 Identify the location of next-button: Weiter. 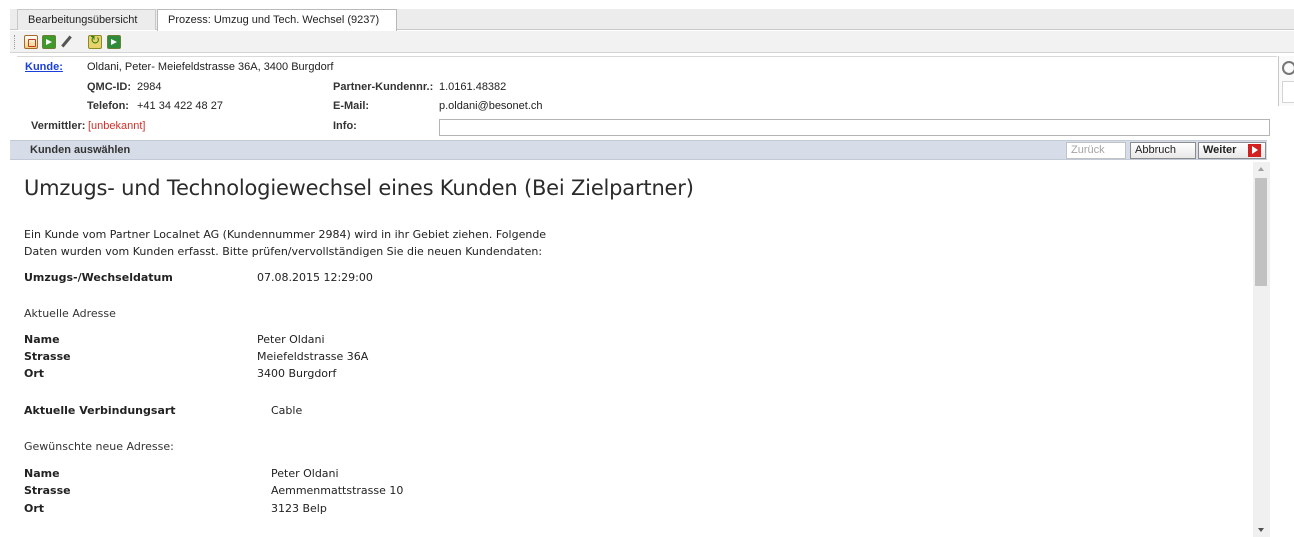
(1232, 150).